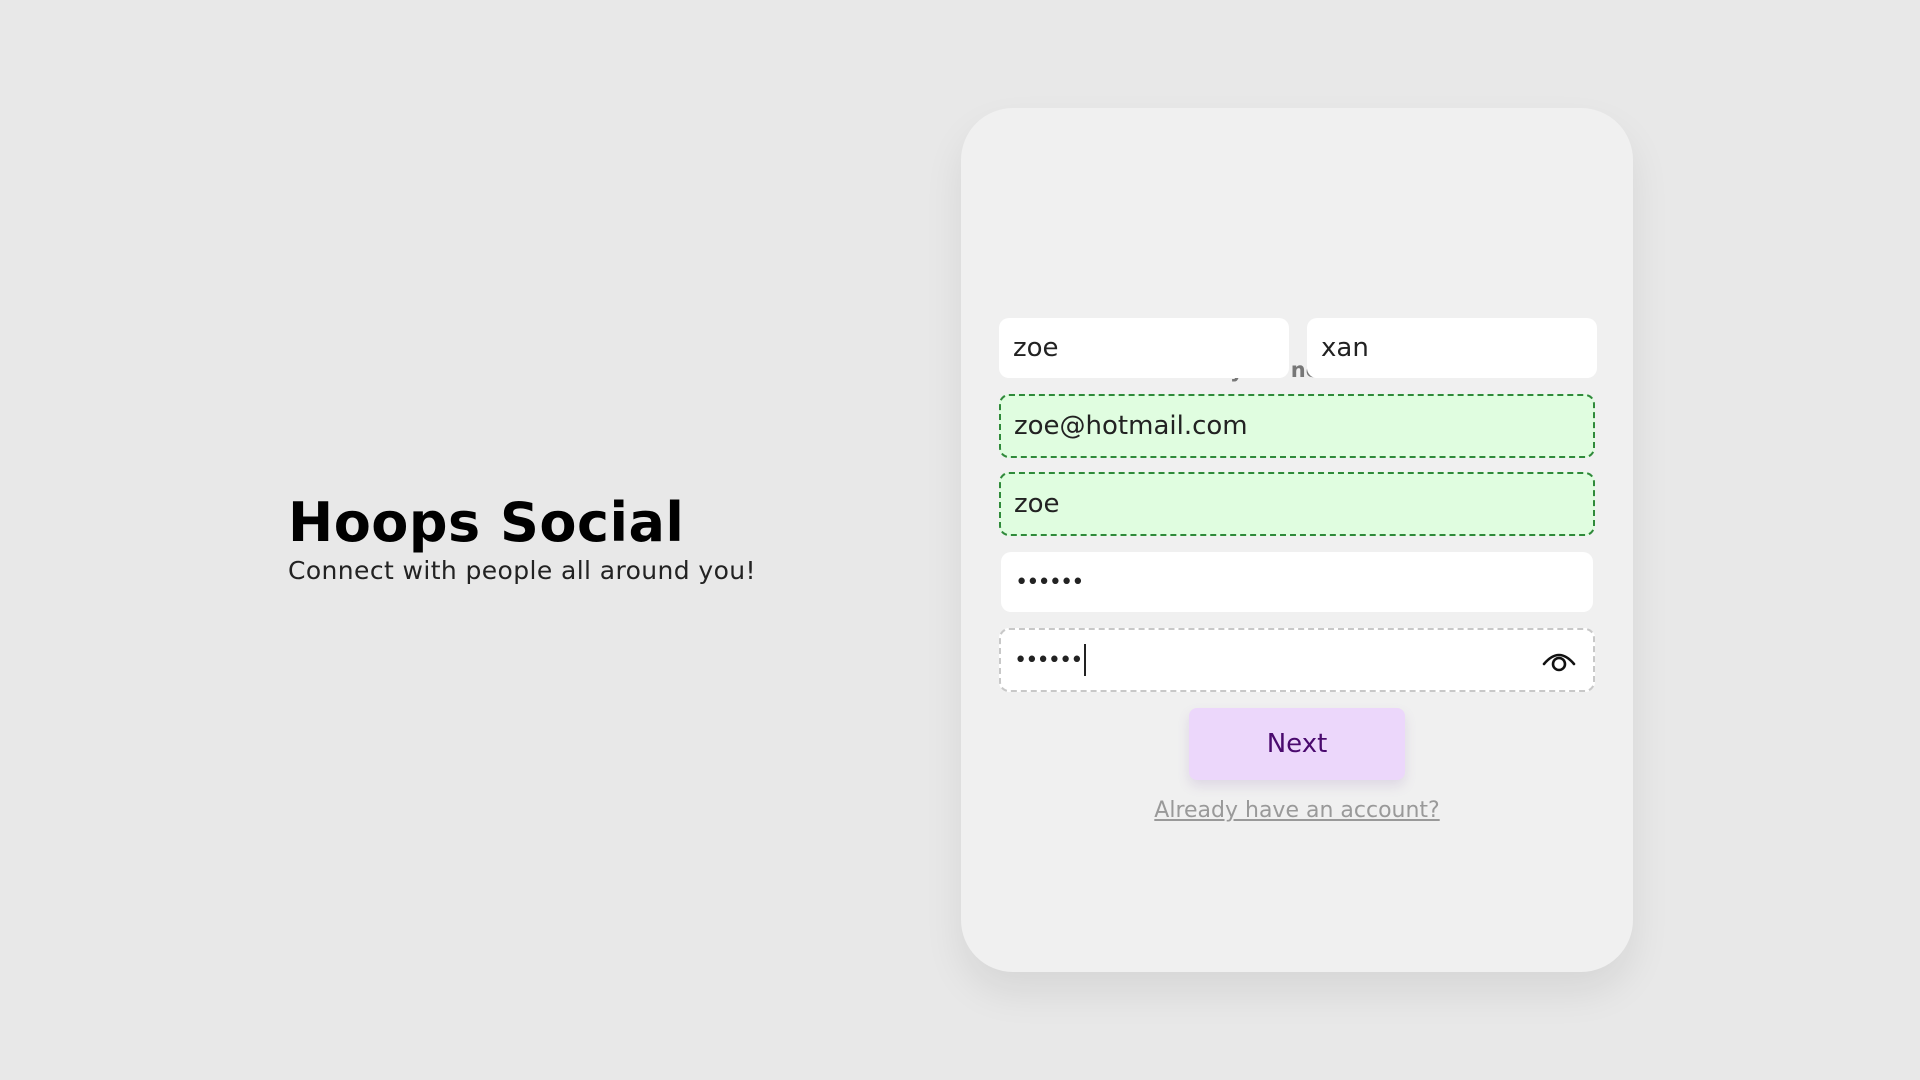 The width and height of the screenshot is (1920, 1080). Describe the element at coordinates (486, 522) in the screenshot. I see `brand-title: Hoops Social` at that location.